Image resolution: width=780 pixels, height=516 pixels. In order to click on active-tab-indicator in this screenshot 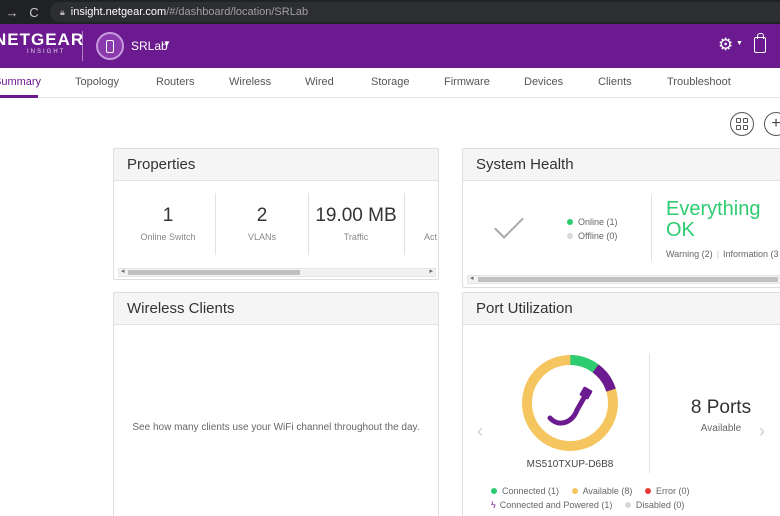, I will do `click(19, 96)`.